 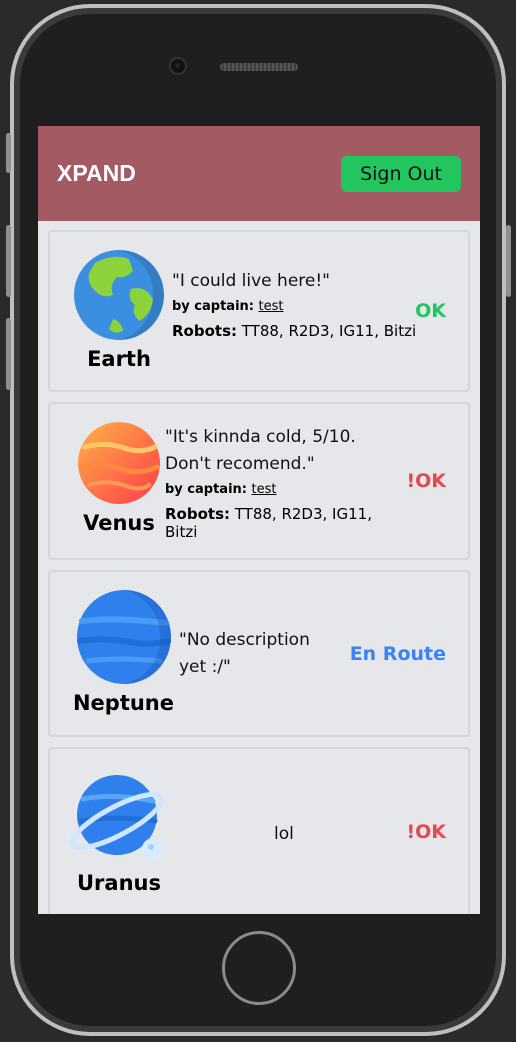 I want to click on planet-figure: Uranus, so click(x=119, y=832).